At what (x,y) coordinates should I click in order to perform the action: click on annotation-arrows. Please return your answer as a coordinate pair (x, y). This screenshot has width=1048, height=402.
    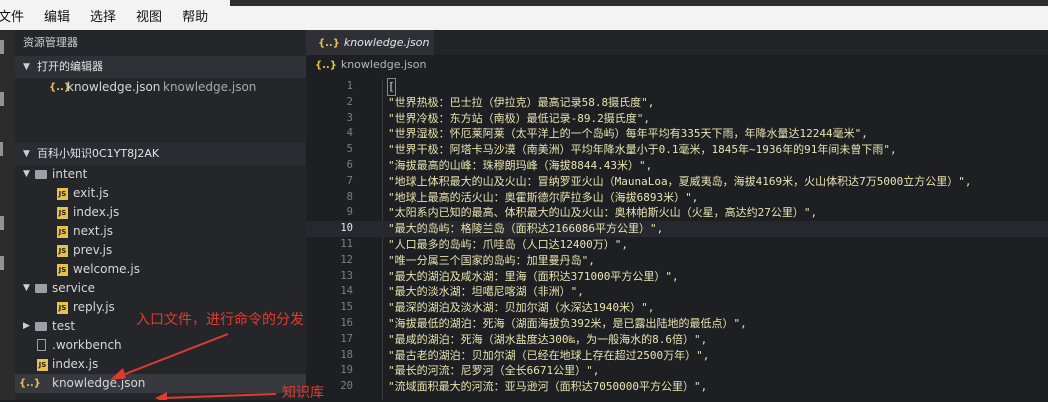
    Looking at the image, I should click on (193, 366).